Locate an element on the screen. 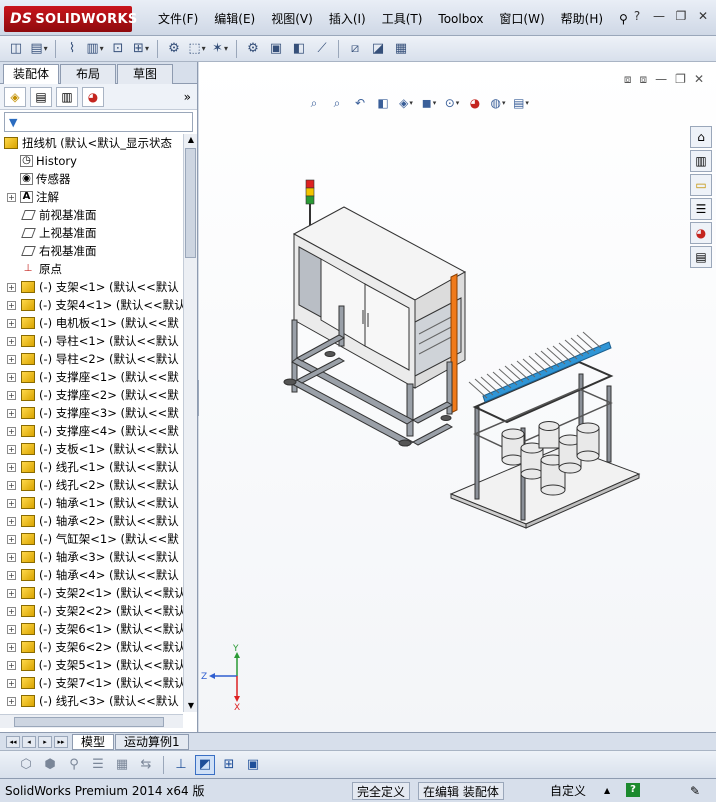  help-icon: ? is located at coordinates (633, 790).